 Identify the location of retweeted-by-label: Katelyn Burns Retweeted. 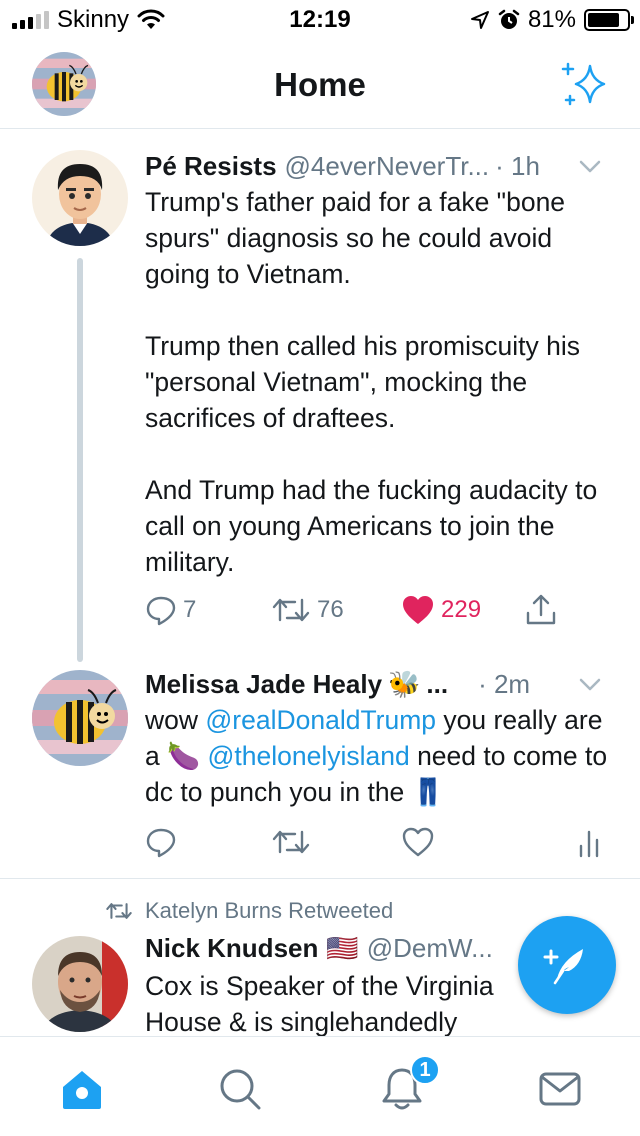
(269, 910).